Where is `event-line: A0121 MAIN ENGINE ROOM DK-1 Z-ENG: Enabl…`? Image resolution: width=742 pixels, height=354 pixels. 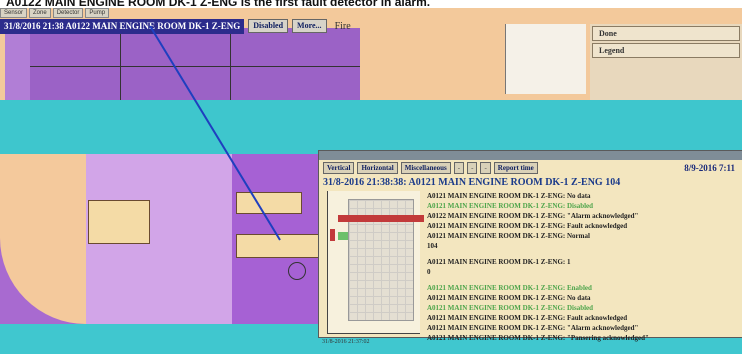 event-line: A0121 MAIN ENGINE ROOM DK-1 Z-ENG: Enabl… is located at coordinates (582, 288).